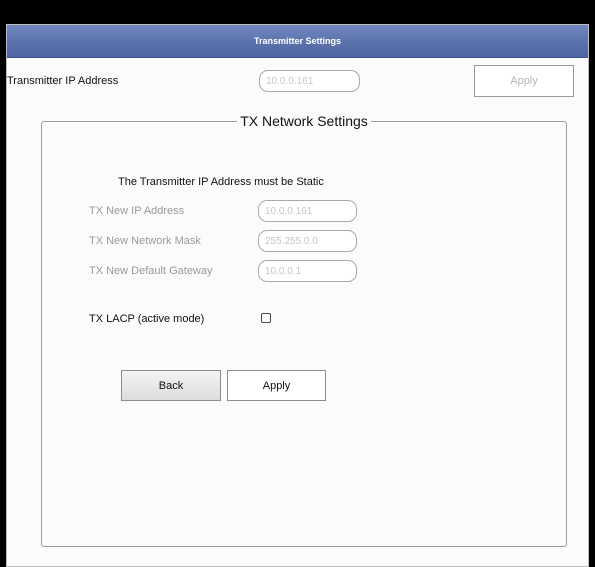 The image size is (595, 567). I want to click on tx-new-ip-label: TX New IP Address, so click(137, 211).